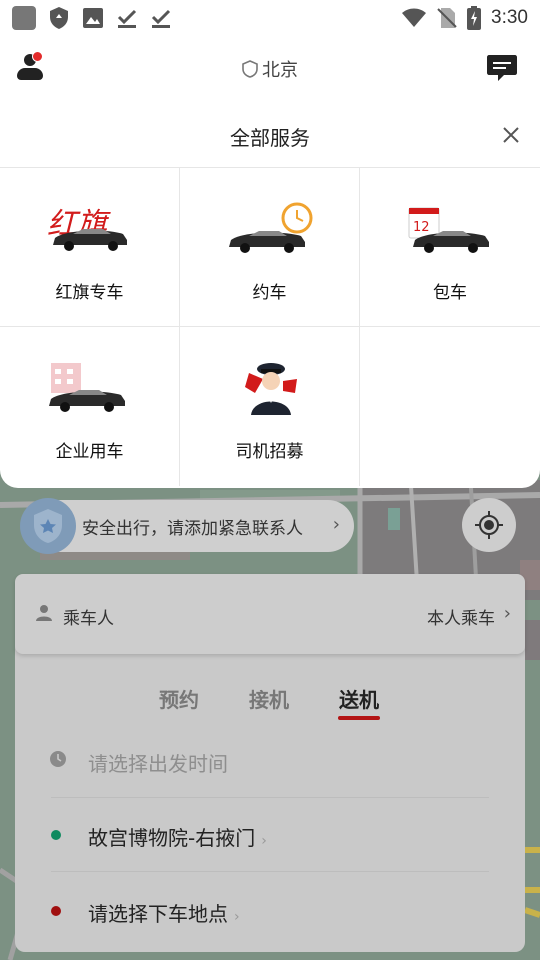  I want to click on clock-icon, so click(58, 759).